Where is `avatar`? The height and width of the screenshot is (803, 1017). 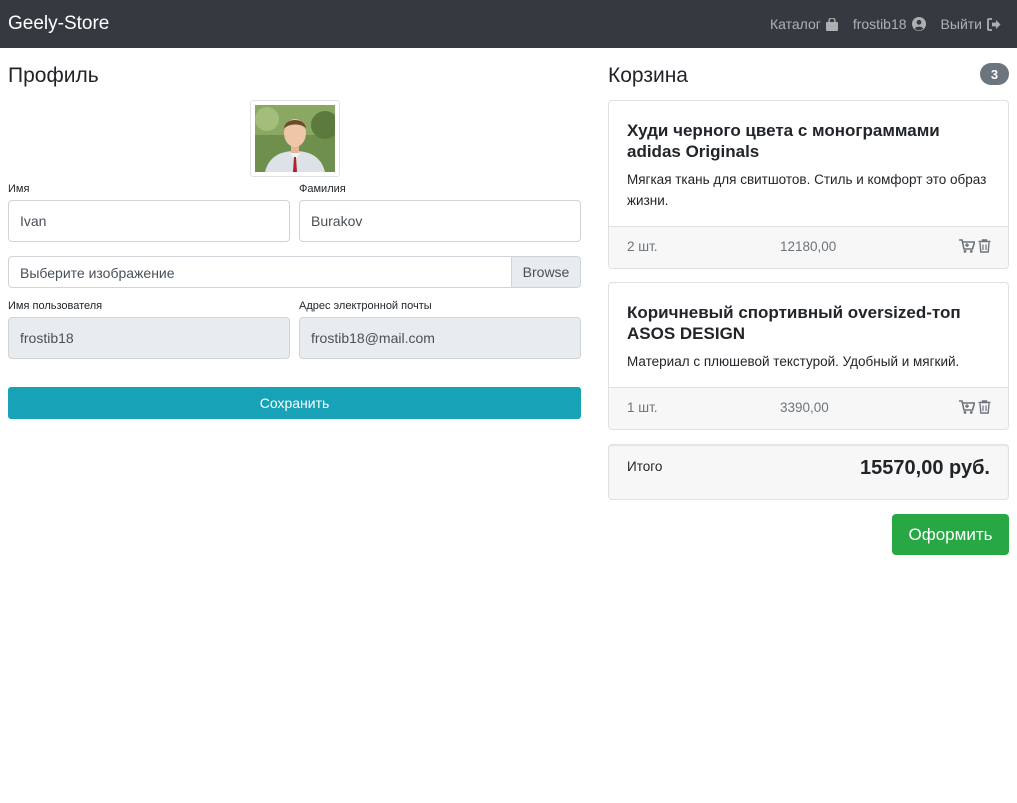 avatar is located at coordinates (295, 138).